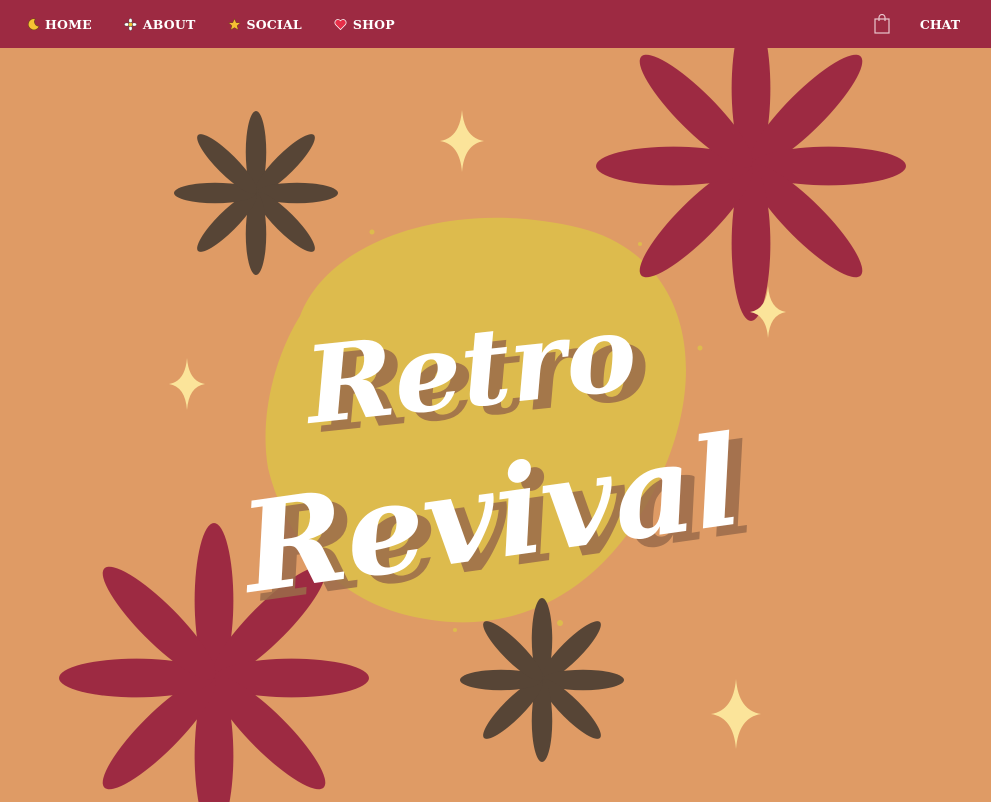 This screenshot has height=802, width=991. I want to click on nav-item-home-label: HOME, so click(68, 24).